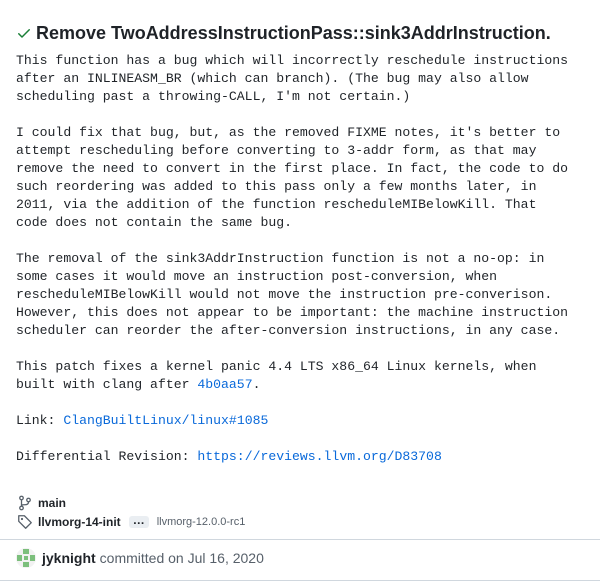 The image size is (600, 588). I want to click on branch-name: main, so click(52, 503).